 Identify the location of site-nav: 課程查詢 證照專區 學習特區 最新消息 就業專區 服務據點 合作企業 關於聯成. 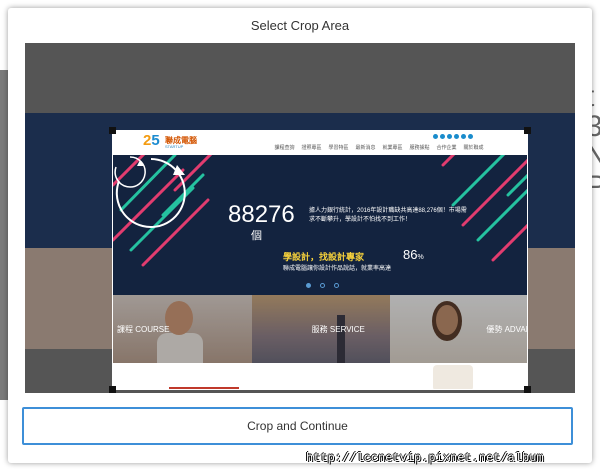
(379, 147).